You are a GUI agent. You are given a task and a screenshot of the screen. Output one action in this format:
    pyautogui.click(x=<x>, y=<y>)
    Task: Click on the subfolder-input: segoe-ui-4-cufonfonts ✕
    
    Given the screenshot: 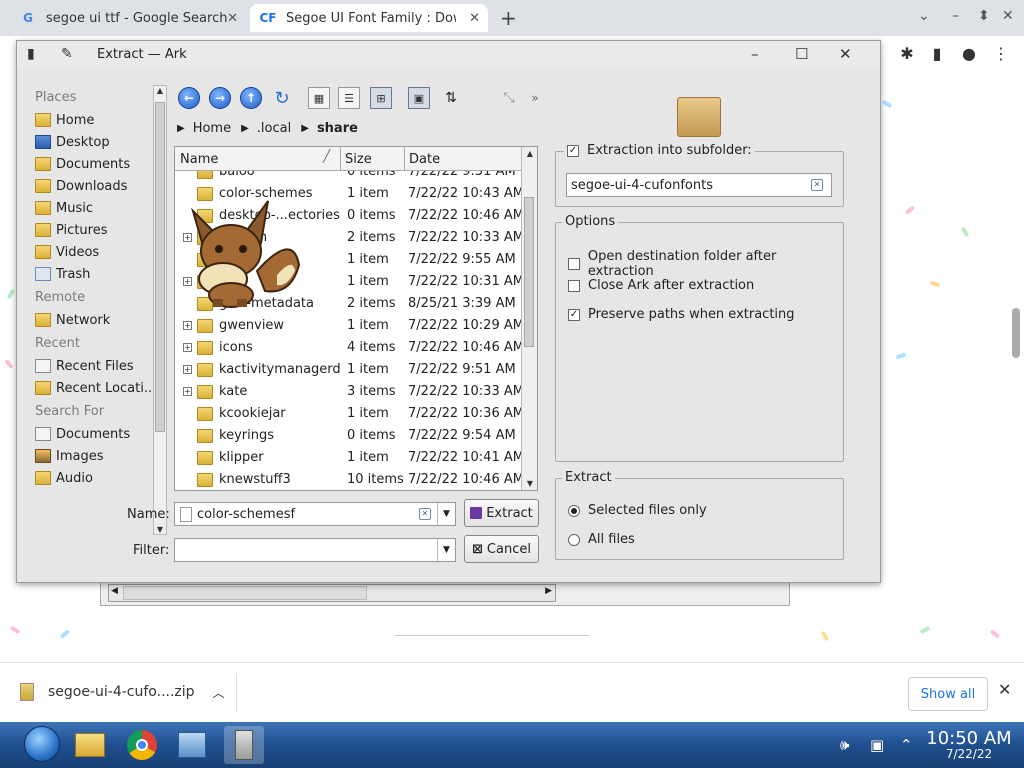 What is the action you would take?
    pyautogui.click(x=699, y=185)
    